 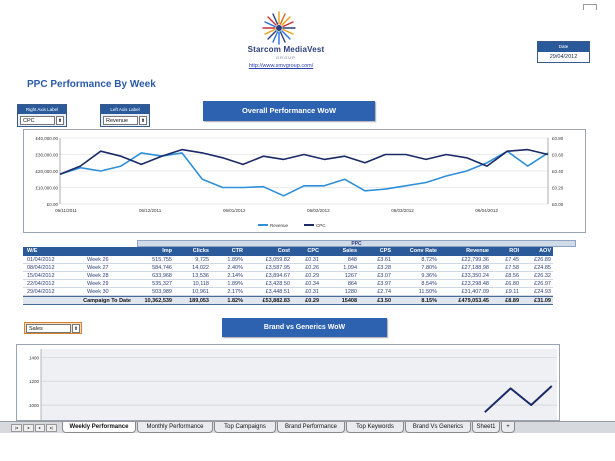 I want to click on col-header-ctr: CTR, so click(x=237, y=251).